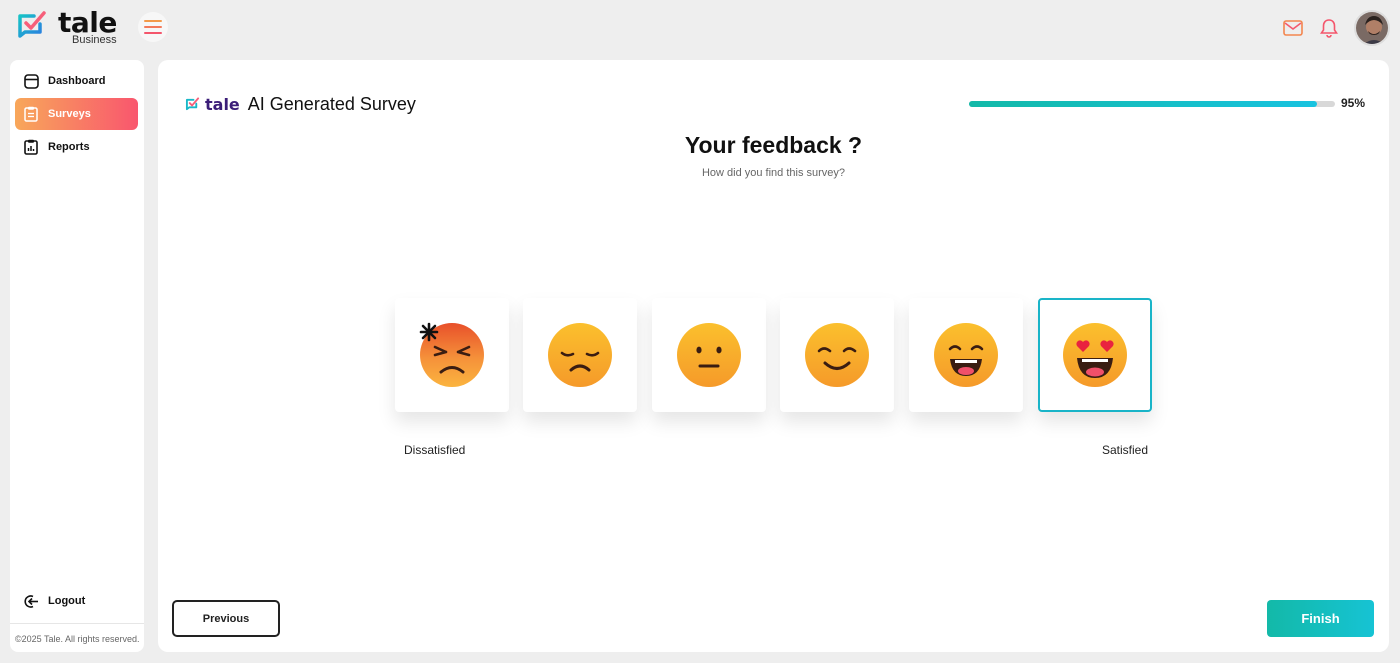 The image size is (1400, 663). Describe the element at coordinates (71, 27) in the screenshot. I see `tale-logo: tale Business` at that location.